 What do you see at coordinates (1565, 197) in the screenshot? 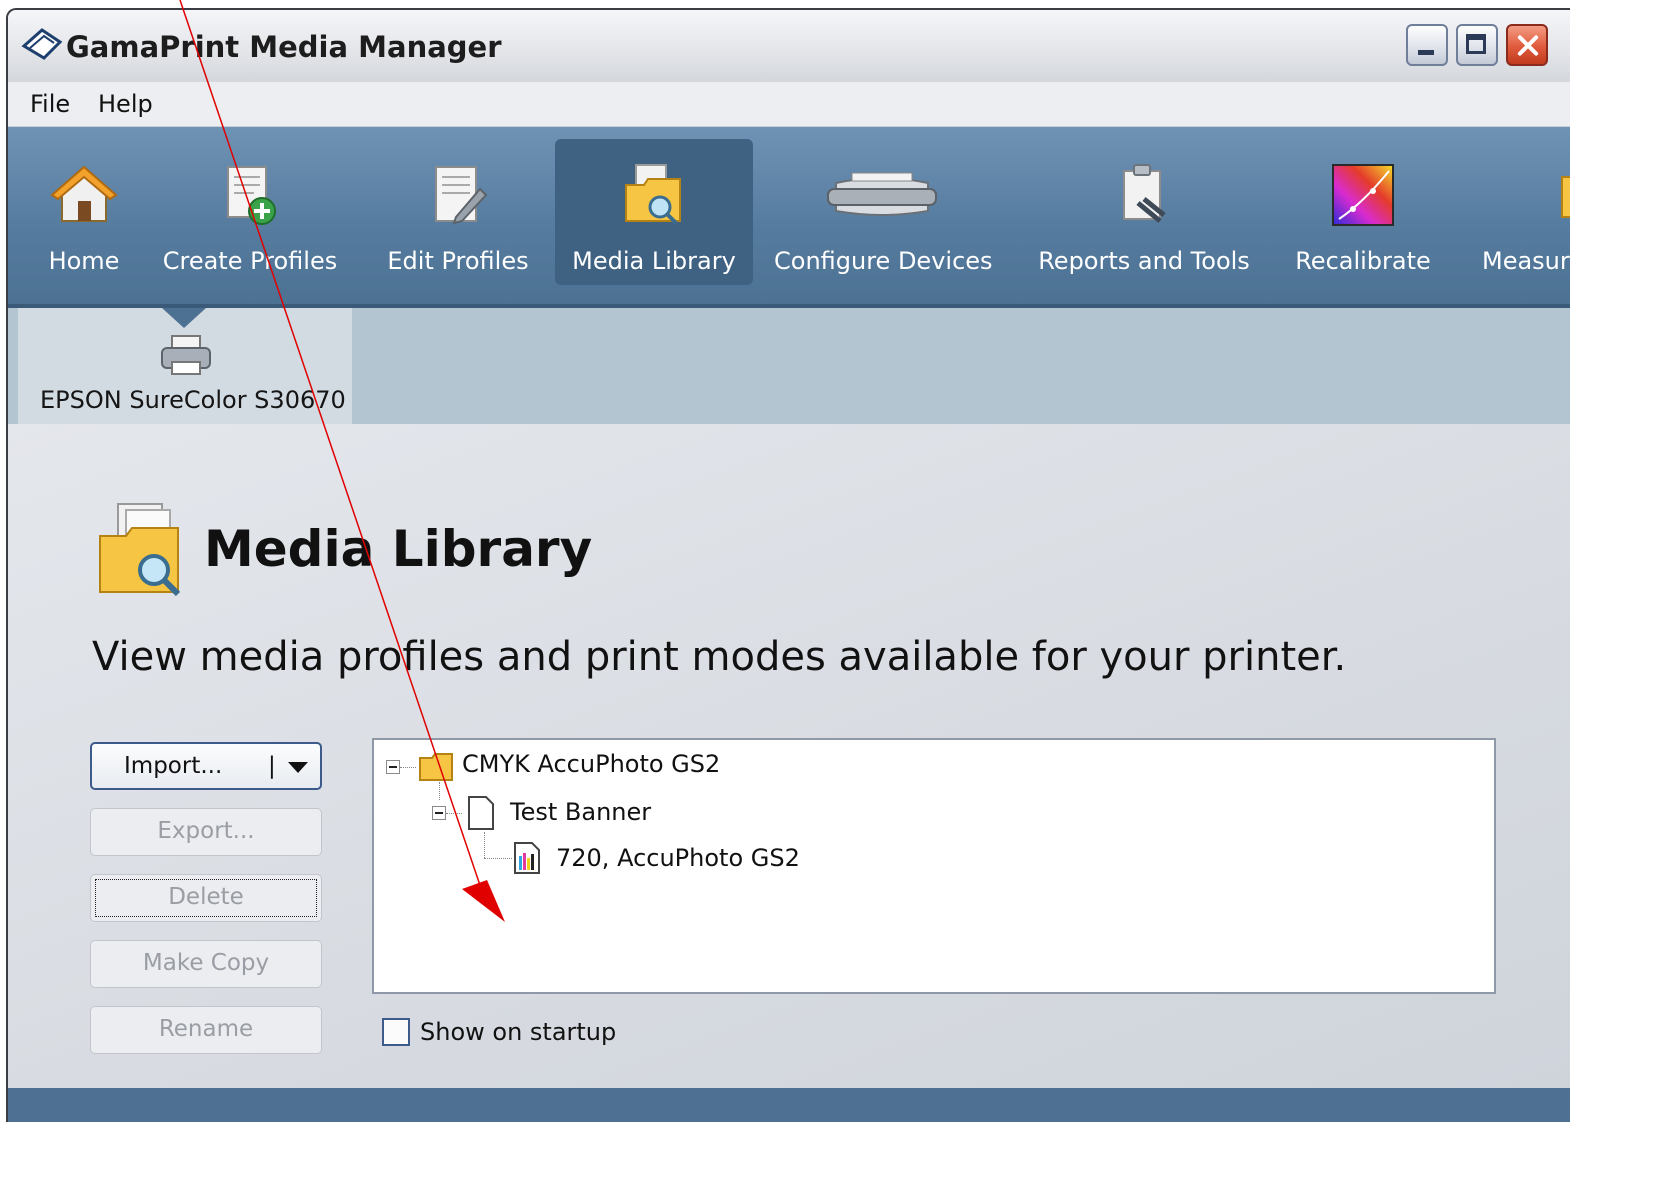
I see `measure-icon` at bounding box center [1565, 197].